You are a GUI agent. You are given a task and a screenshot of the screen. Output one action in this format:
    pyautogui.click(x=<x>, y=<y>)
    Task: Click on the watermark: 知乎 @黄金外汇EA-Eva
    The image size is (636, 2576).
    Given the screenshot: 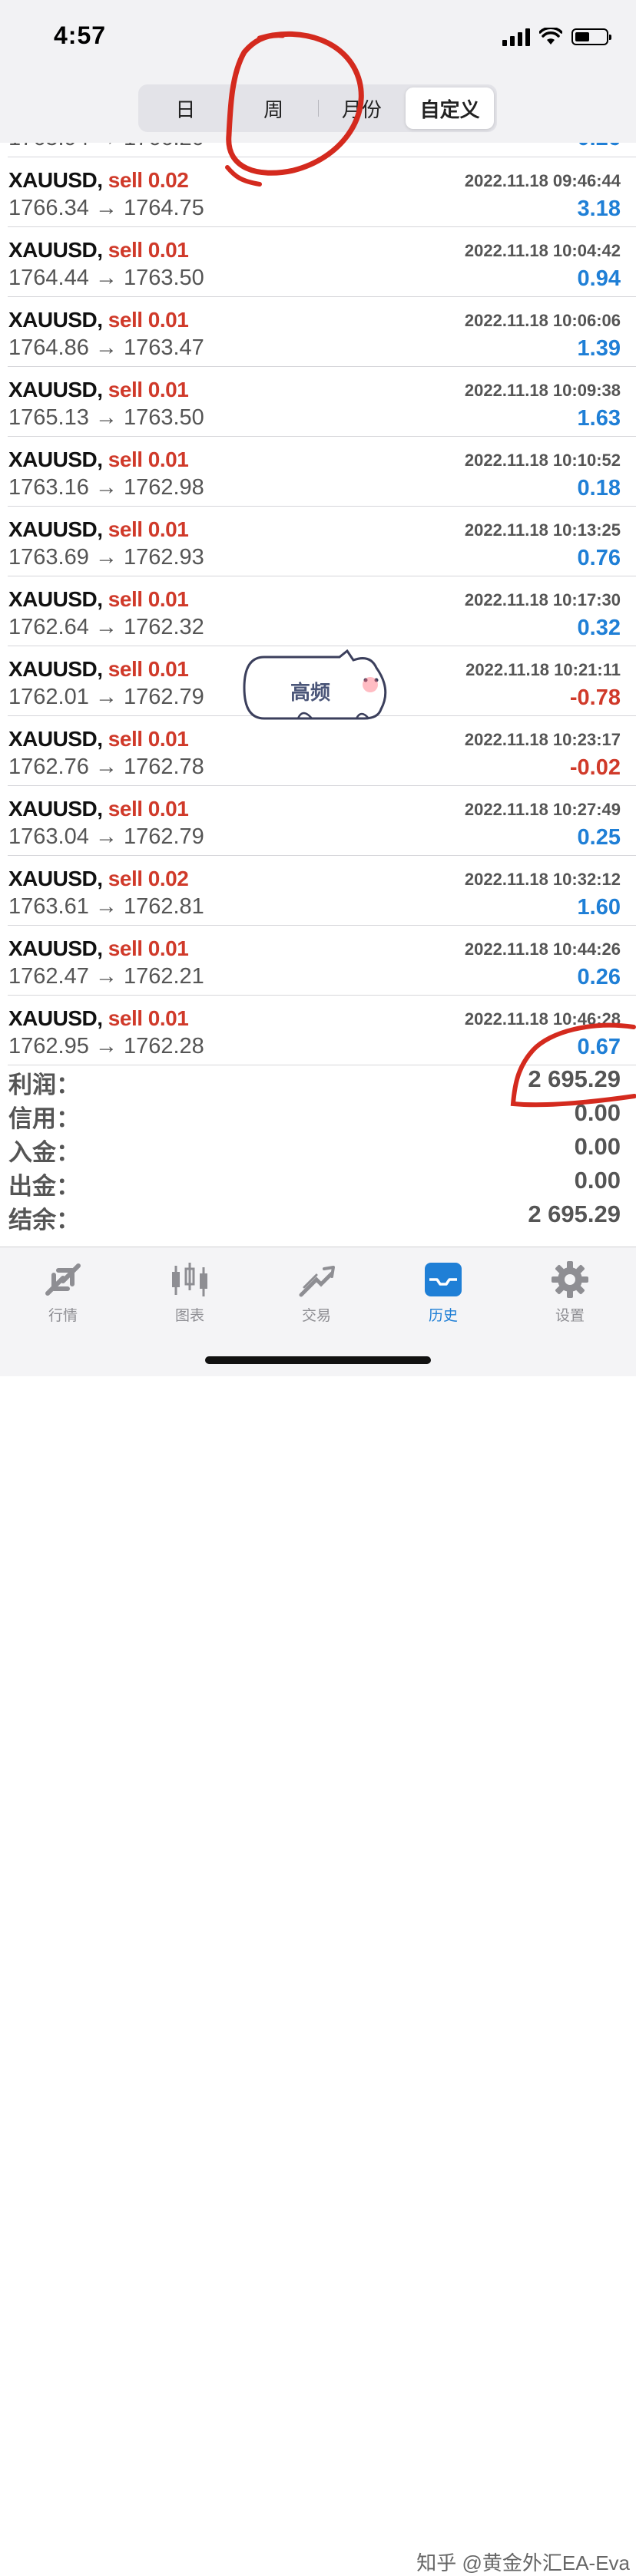 What is the action you would take?
    pyautogui.click(x=523, y=2562)
    